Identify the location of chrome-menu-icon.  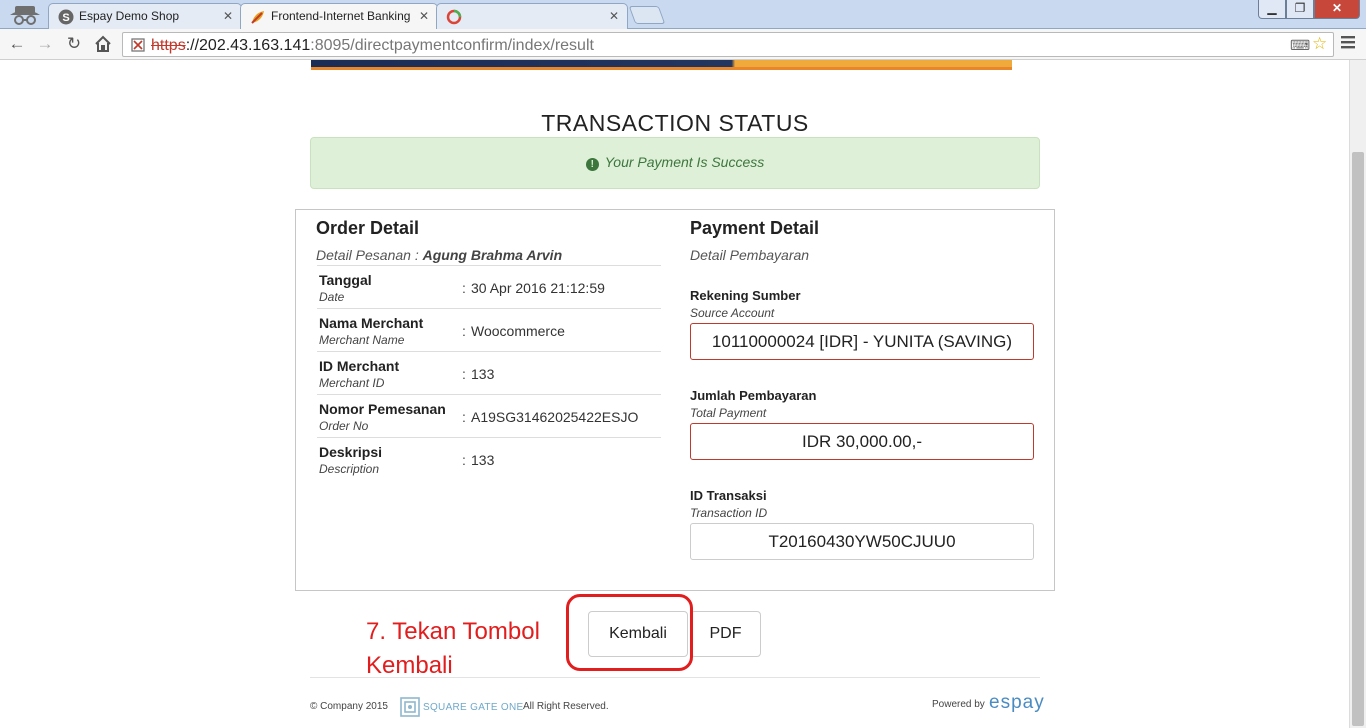
(1348, 42).